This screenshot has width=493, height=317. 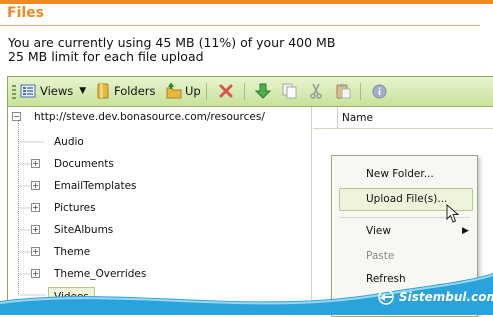 I want to click on download-button, so click(x=263, y=91).